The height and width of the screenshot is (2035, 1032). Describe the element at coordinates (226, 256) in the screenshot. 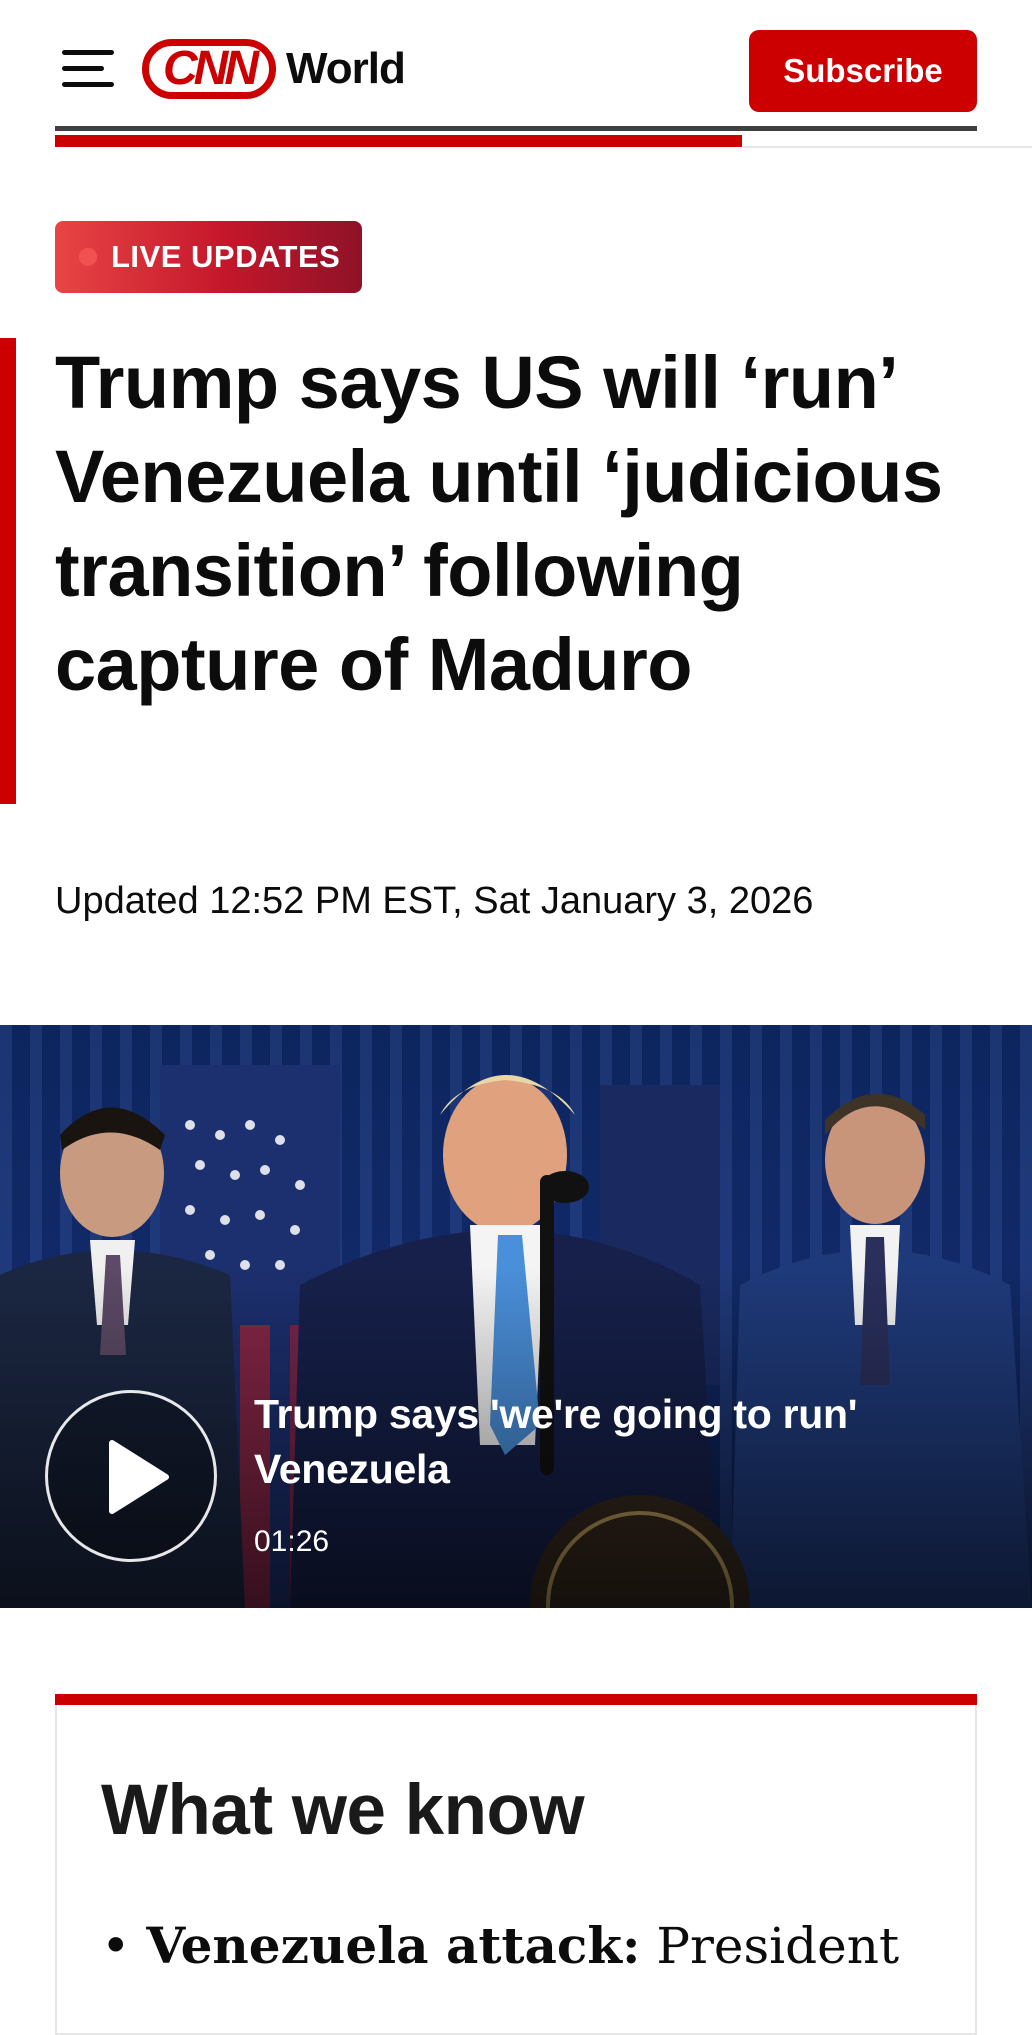

I see `live-badge-label: LIVE UPDATES` at that location.